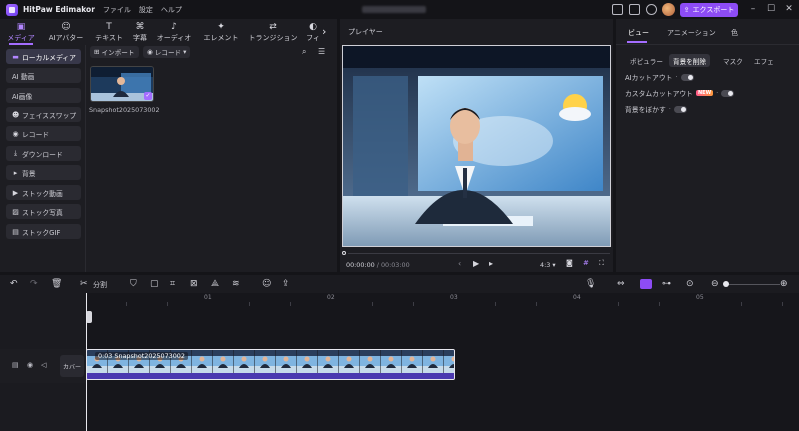  Describe the element at coordinates (617, 9) in the screenshot. I see `layout-icon` at that location.